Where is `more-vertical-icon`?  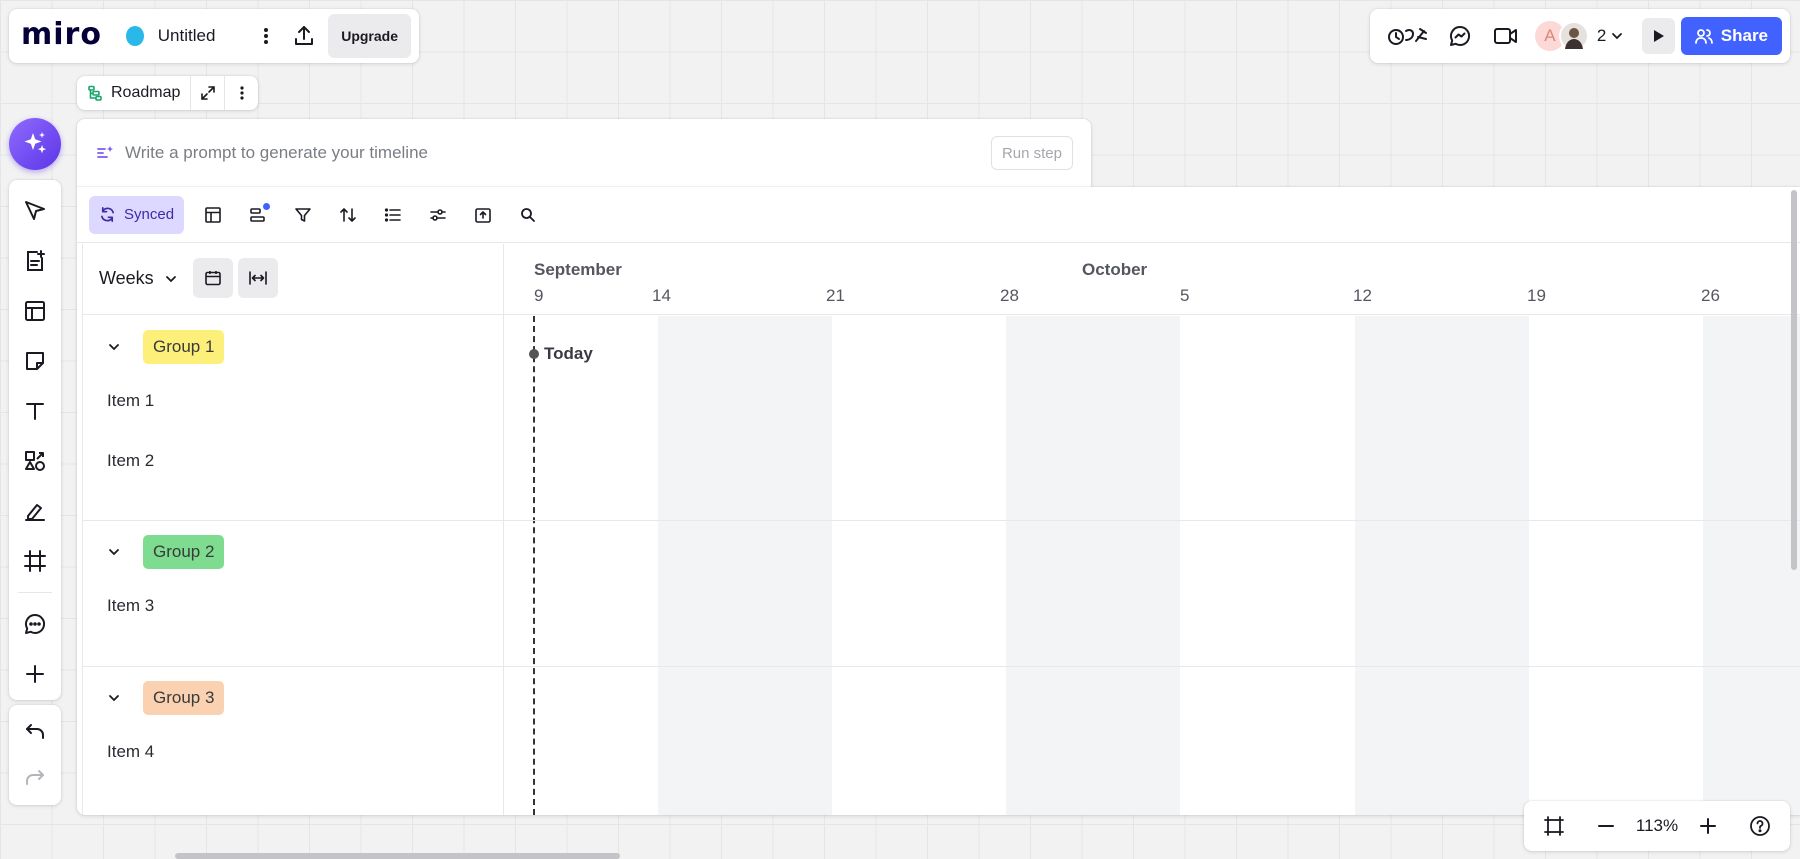
more-vertical-icon is located at coordinates (266, 36).